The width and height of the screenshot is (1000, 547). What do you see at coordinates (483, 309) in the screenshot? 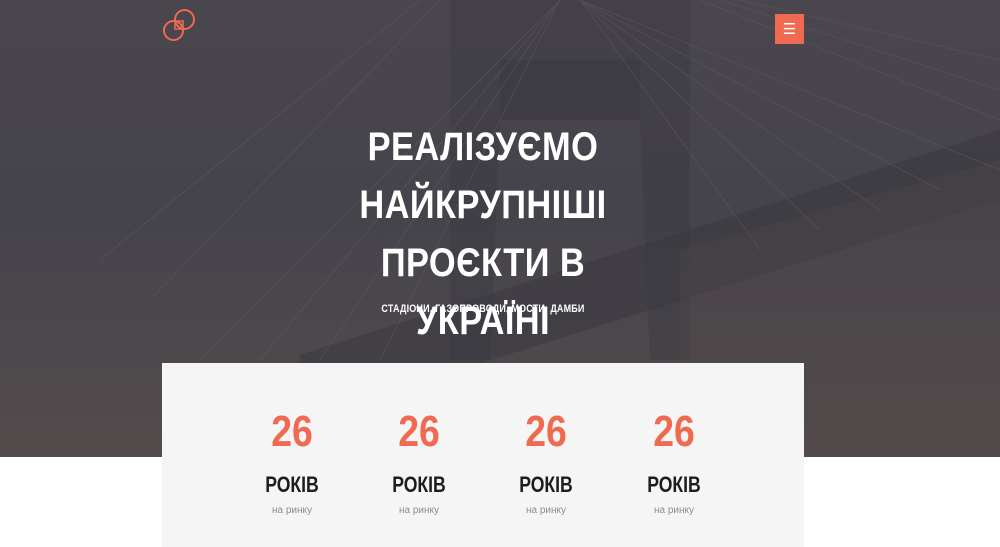
I see `hero-subtitle: СТАДІОНИ, ГАЗОПРОВОДИ, МОСТИ, ДАМБИ` at bounding box center [483, 309].